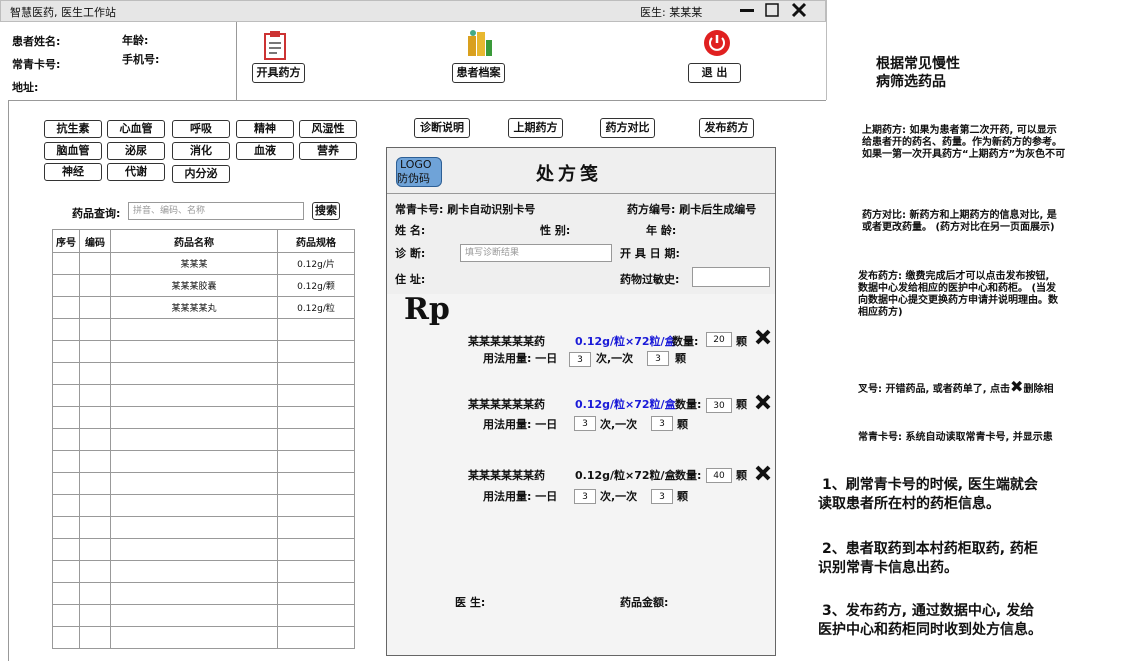 This screenshot has width=1131, height=661. I want to click on power-icon, so click(717, 44).